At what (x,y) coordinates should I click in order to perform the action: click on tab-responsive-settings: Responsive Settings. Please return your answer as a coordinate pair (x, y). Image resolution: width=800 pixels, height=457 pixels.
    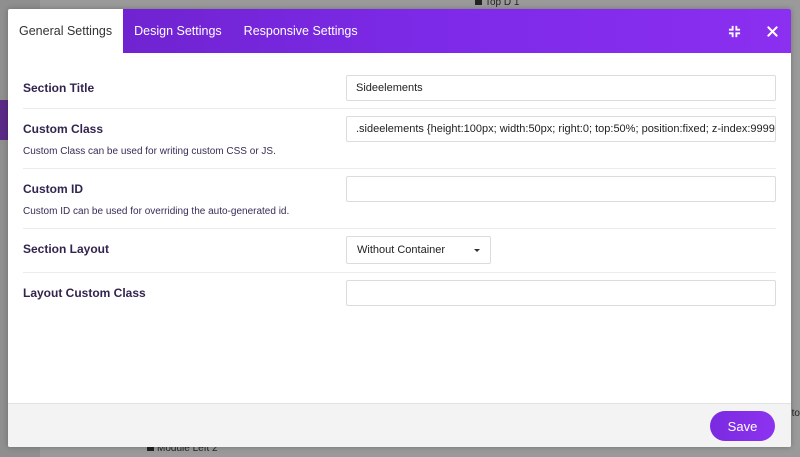
    Looking at the image, I should click on (301, 31).